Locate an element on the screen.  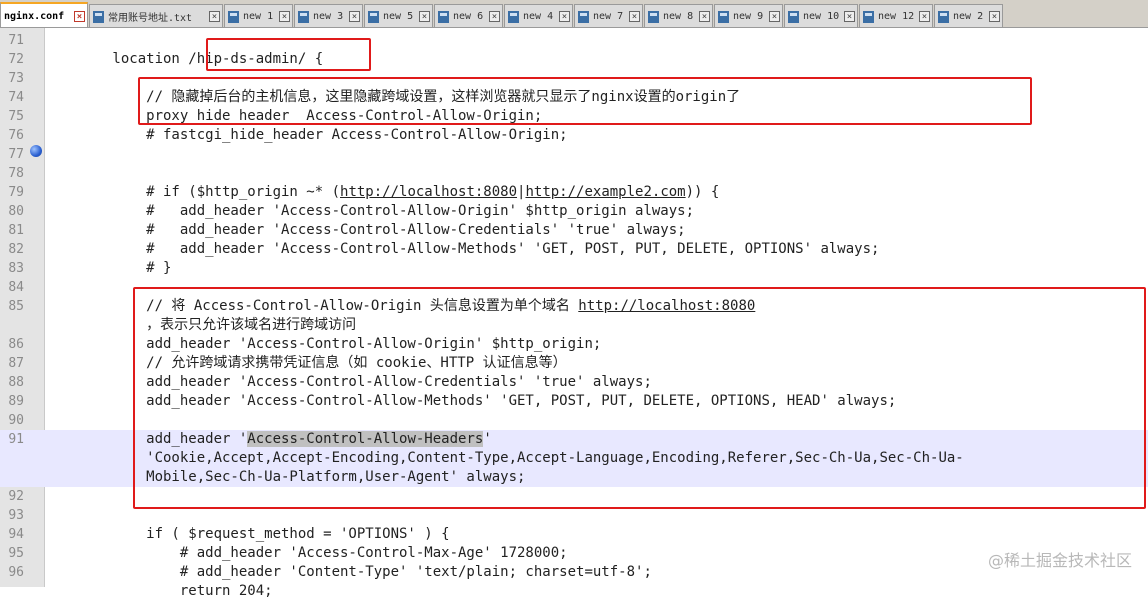
tab-label: new 8 is located at coordinates (678, 16).